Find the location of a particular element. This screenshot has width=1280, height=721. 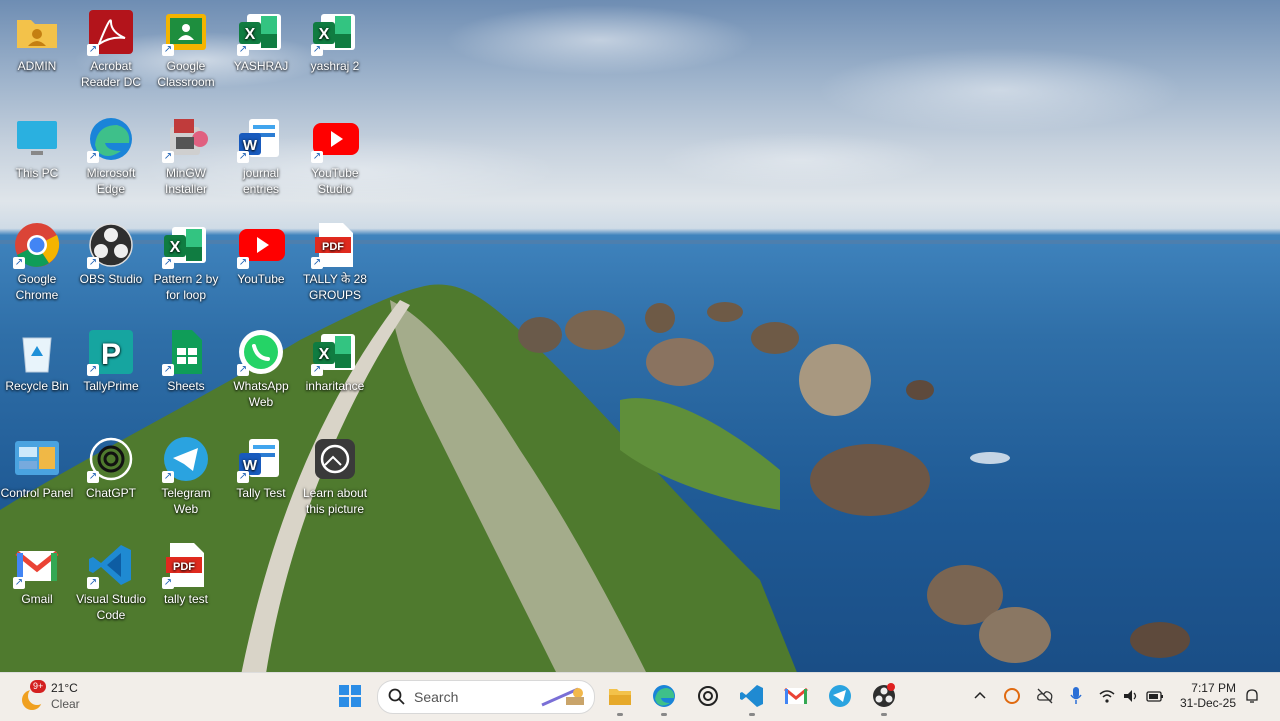

desktop-icon-label: tally test is located at coordinates (185, 599).